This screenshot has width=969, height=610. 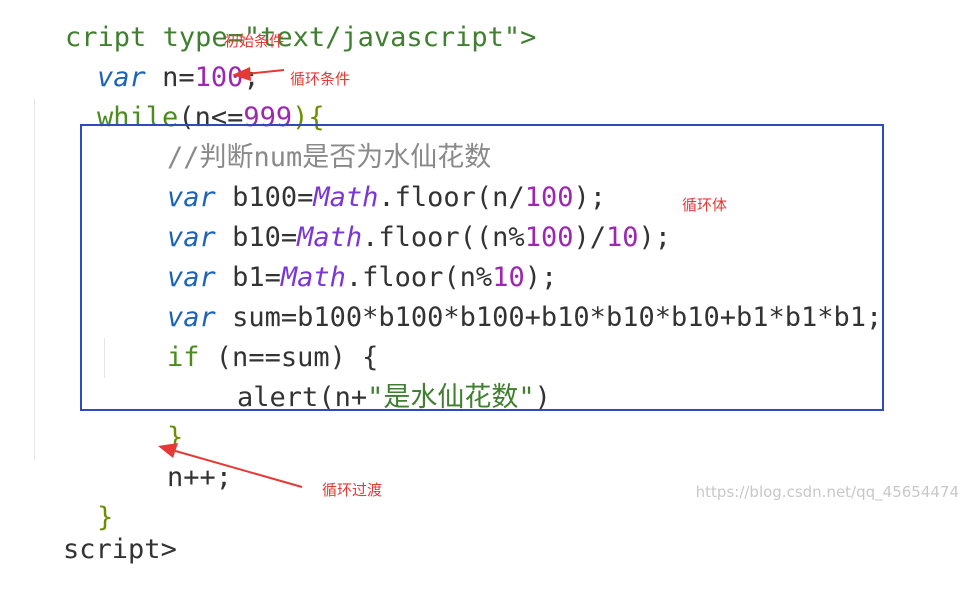 What do you see at coordinates (254, 41) in the screenshot?
I see `annotation-init-condition: 初始条件` at bounding box center [254, 41].